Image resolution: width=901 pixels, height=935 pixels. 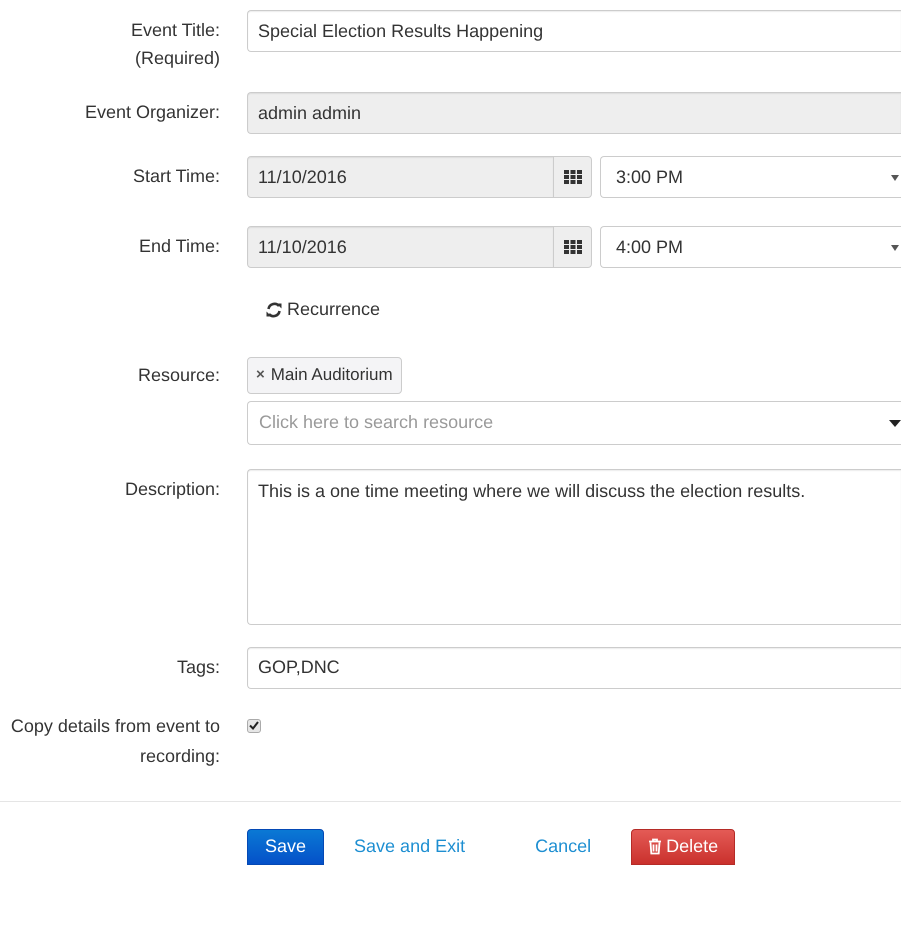 I want to click on delete-button: Delete, so click(x=683, y=846).